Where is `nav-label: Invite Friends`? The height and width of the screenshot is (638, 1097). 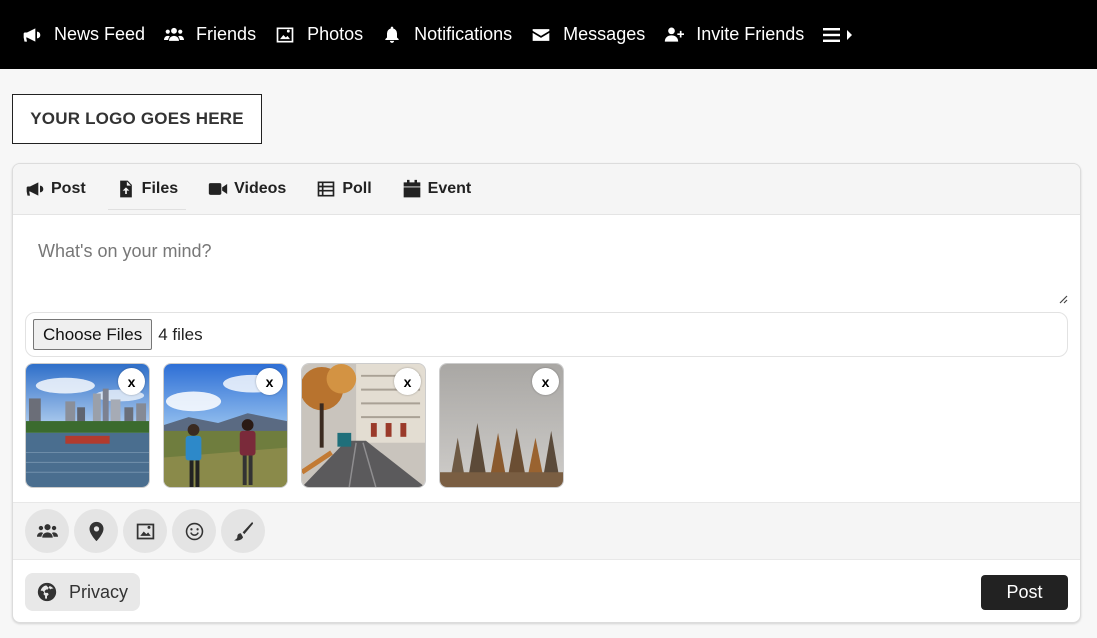
nav-label: Invite Friends is located at coordinates (750, 34).